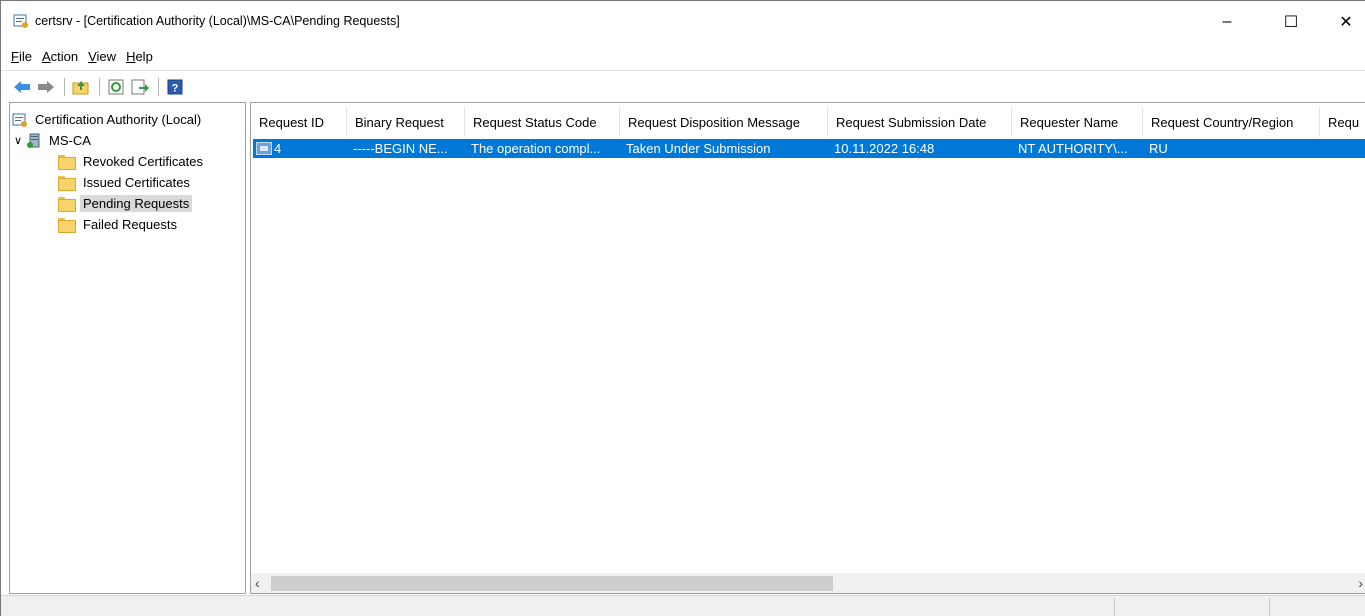  What do you see at coordinates (46, 56) in the screenshot?
I see `menu-action-accel: A` at bounding box center [46, 56].